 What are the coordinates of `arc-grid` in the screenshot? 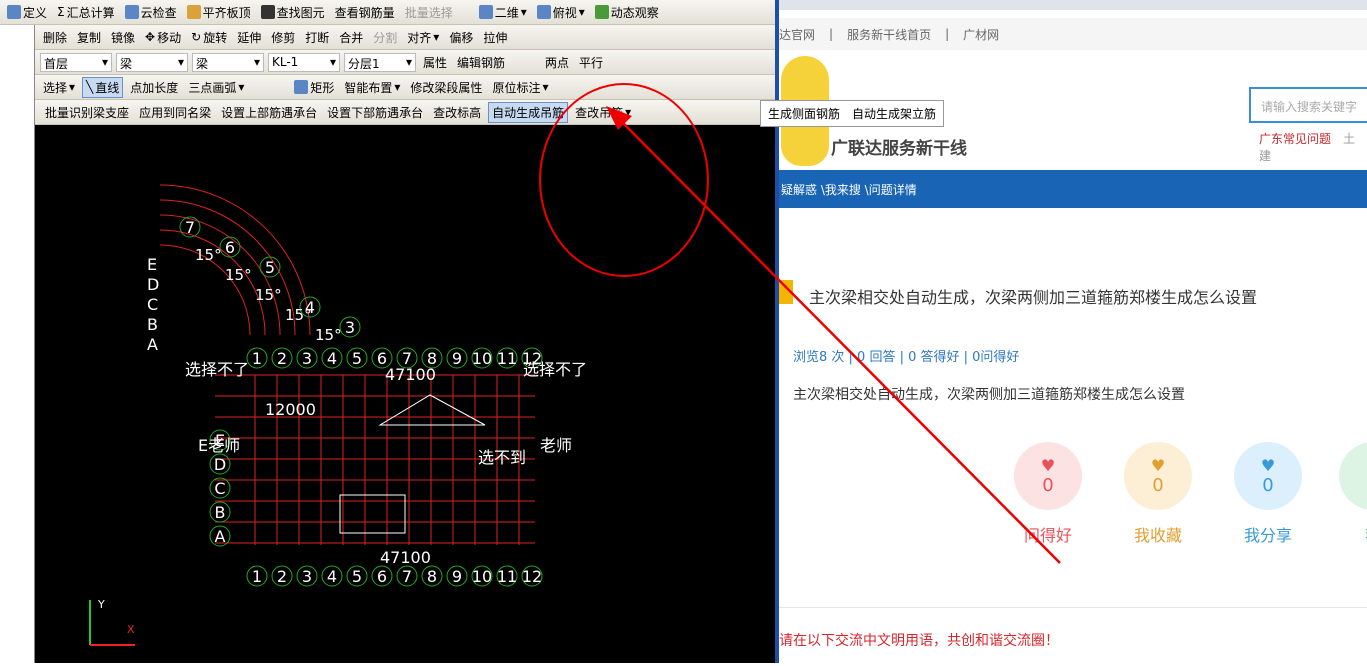 It's located at (220, 275).